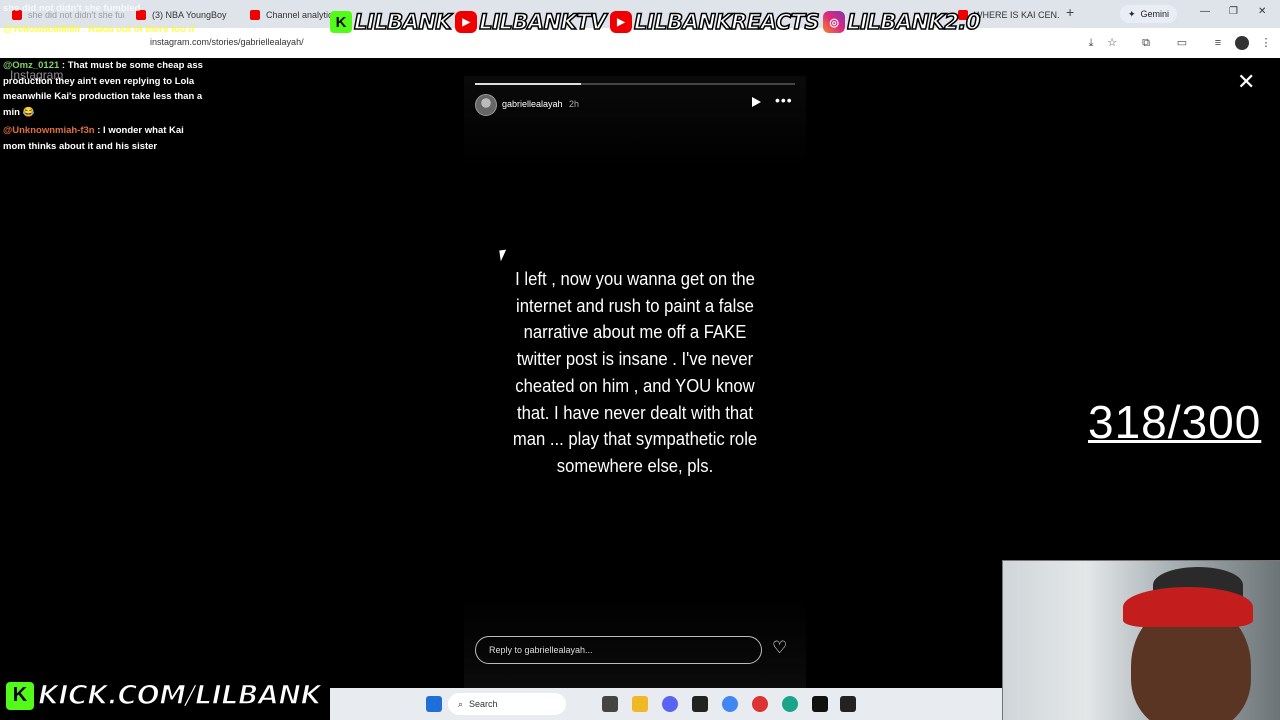 This screenshot has width=1280, height=720. What do you see at coordinates (507, 704) in the screenshot?
I see `taskbar-search: ⌕ Search` at bounding box center [507, 704].